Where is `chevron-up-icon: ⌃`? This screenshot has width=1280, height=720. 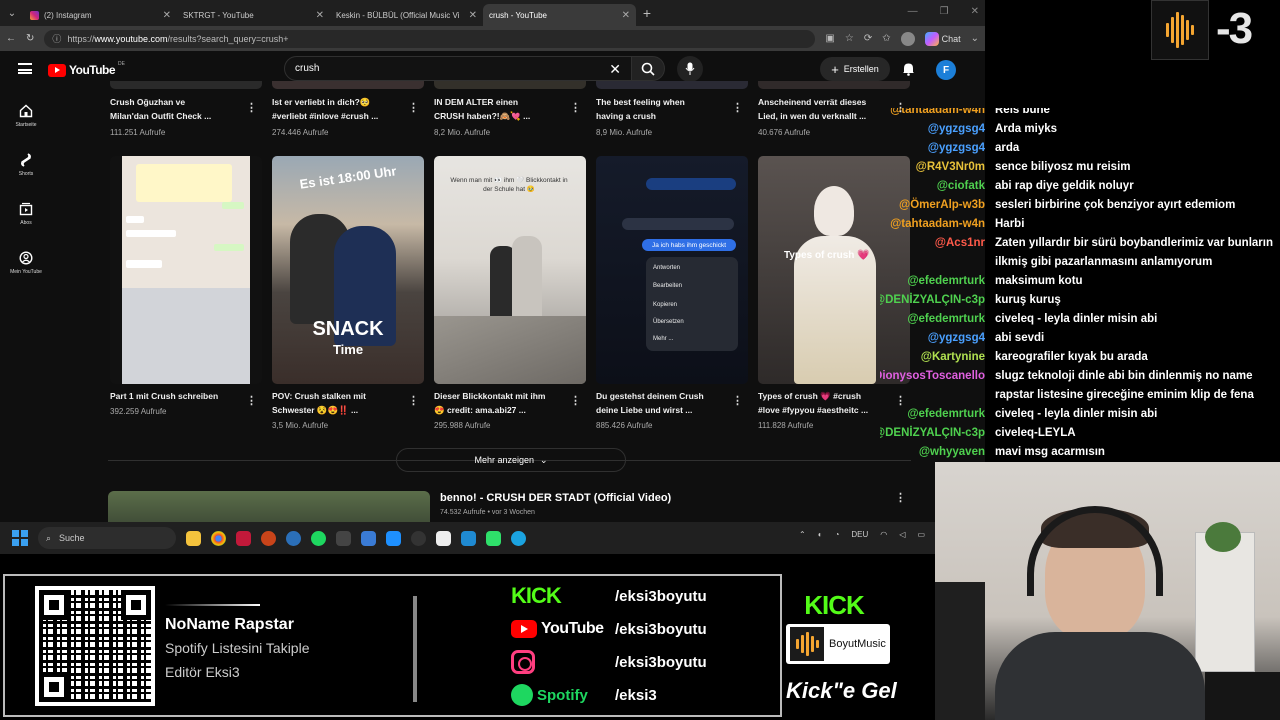 chevron-up-icon: ⌃ is located at coordinates (802, 534).